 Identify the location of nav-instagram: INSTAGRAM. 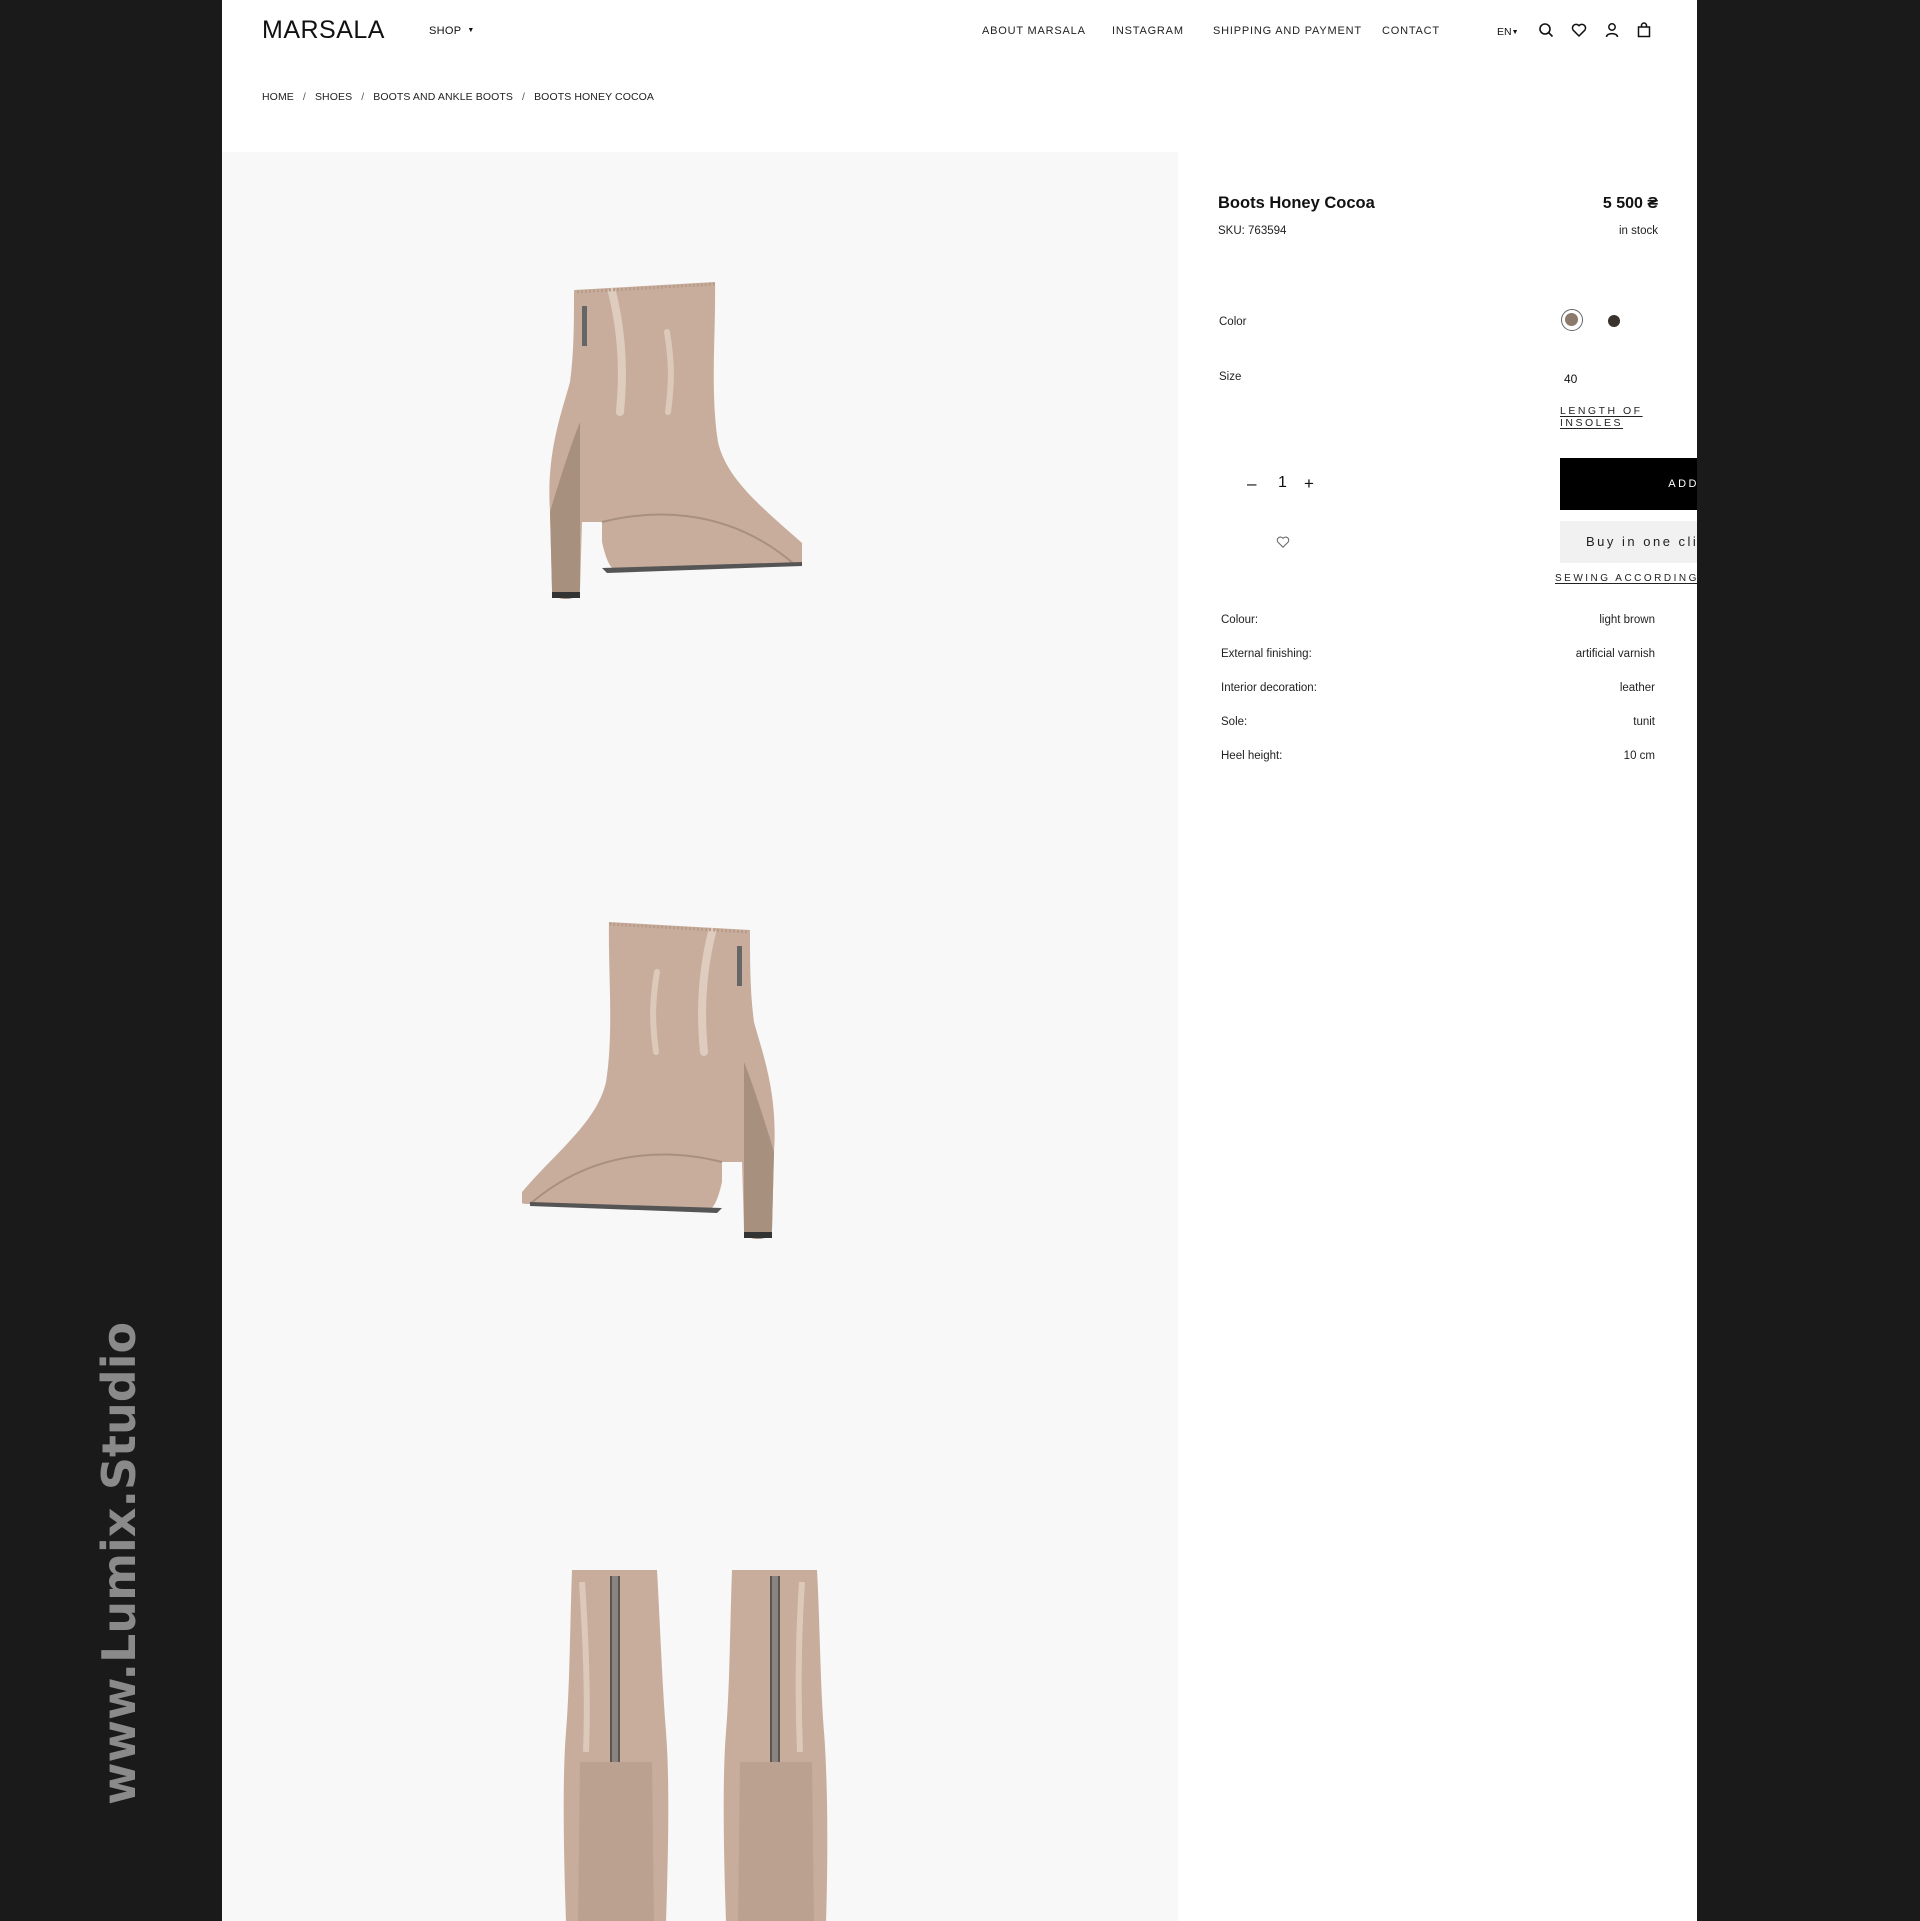
(1148, 31).